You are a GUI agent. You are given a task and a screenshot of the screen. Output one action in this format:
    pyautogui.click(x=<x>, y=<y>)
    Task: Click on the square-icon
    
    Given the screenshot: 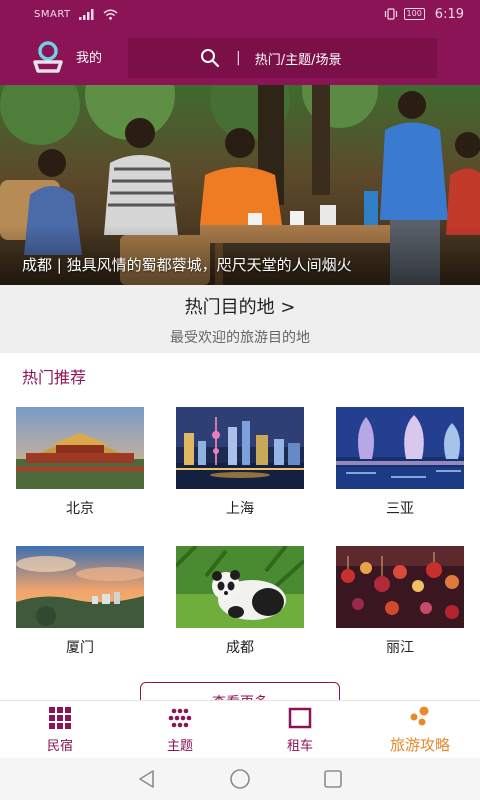 What is the action you would take?
    pyautogui.click(x=300, y=717)
    